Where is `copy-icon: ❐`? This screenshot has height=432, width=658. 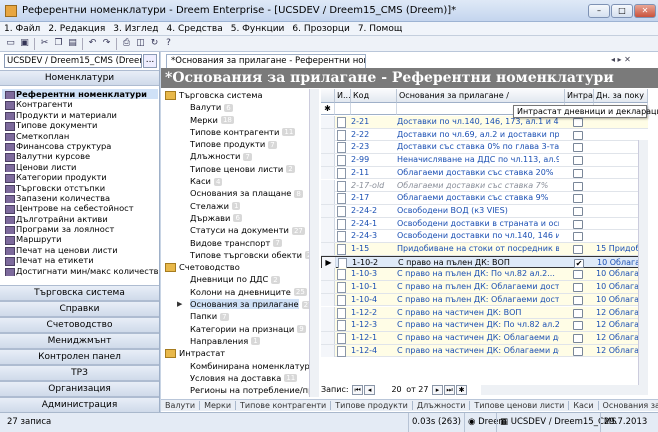 copy-icon: ❐ is located at coordinates (58, 43).